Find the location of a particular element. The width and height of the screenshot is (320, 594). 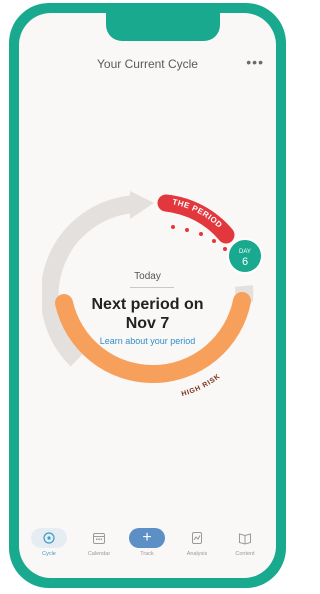

nav-track: + Track is located at coordinates (147, 542).